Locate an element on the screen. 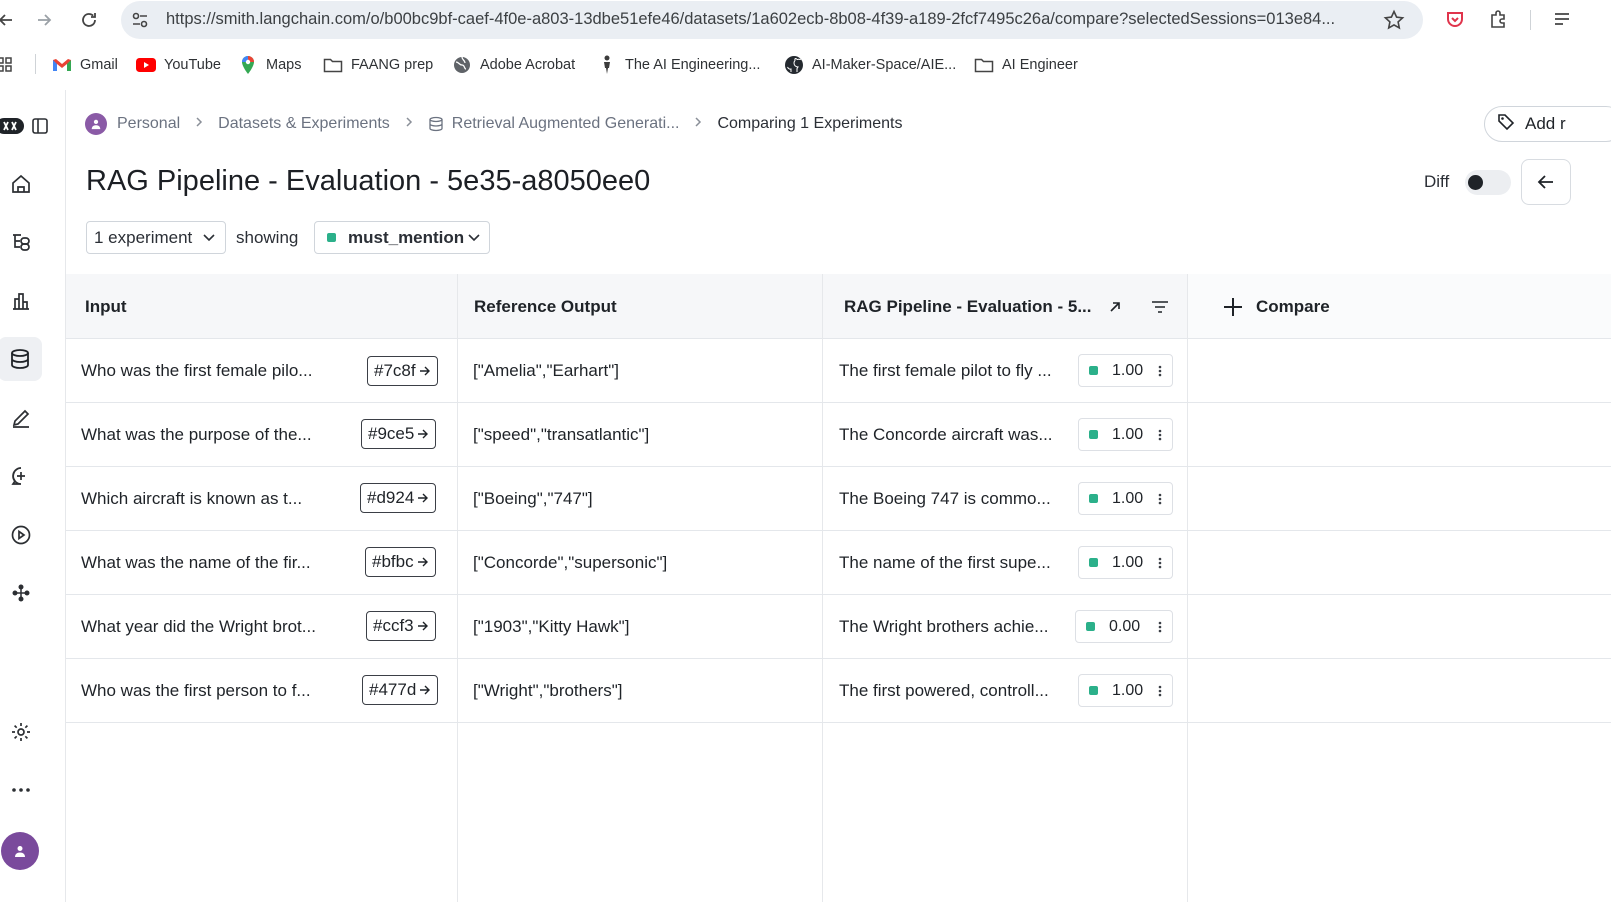 The width and height of the screenshot is (1611, 902). bookmark-ai-engineer: AI Engineer is located at coordinates (1026, 65).